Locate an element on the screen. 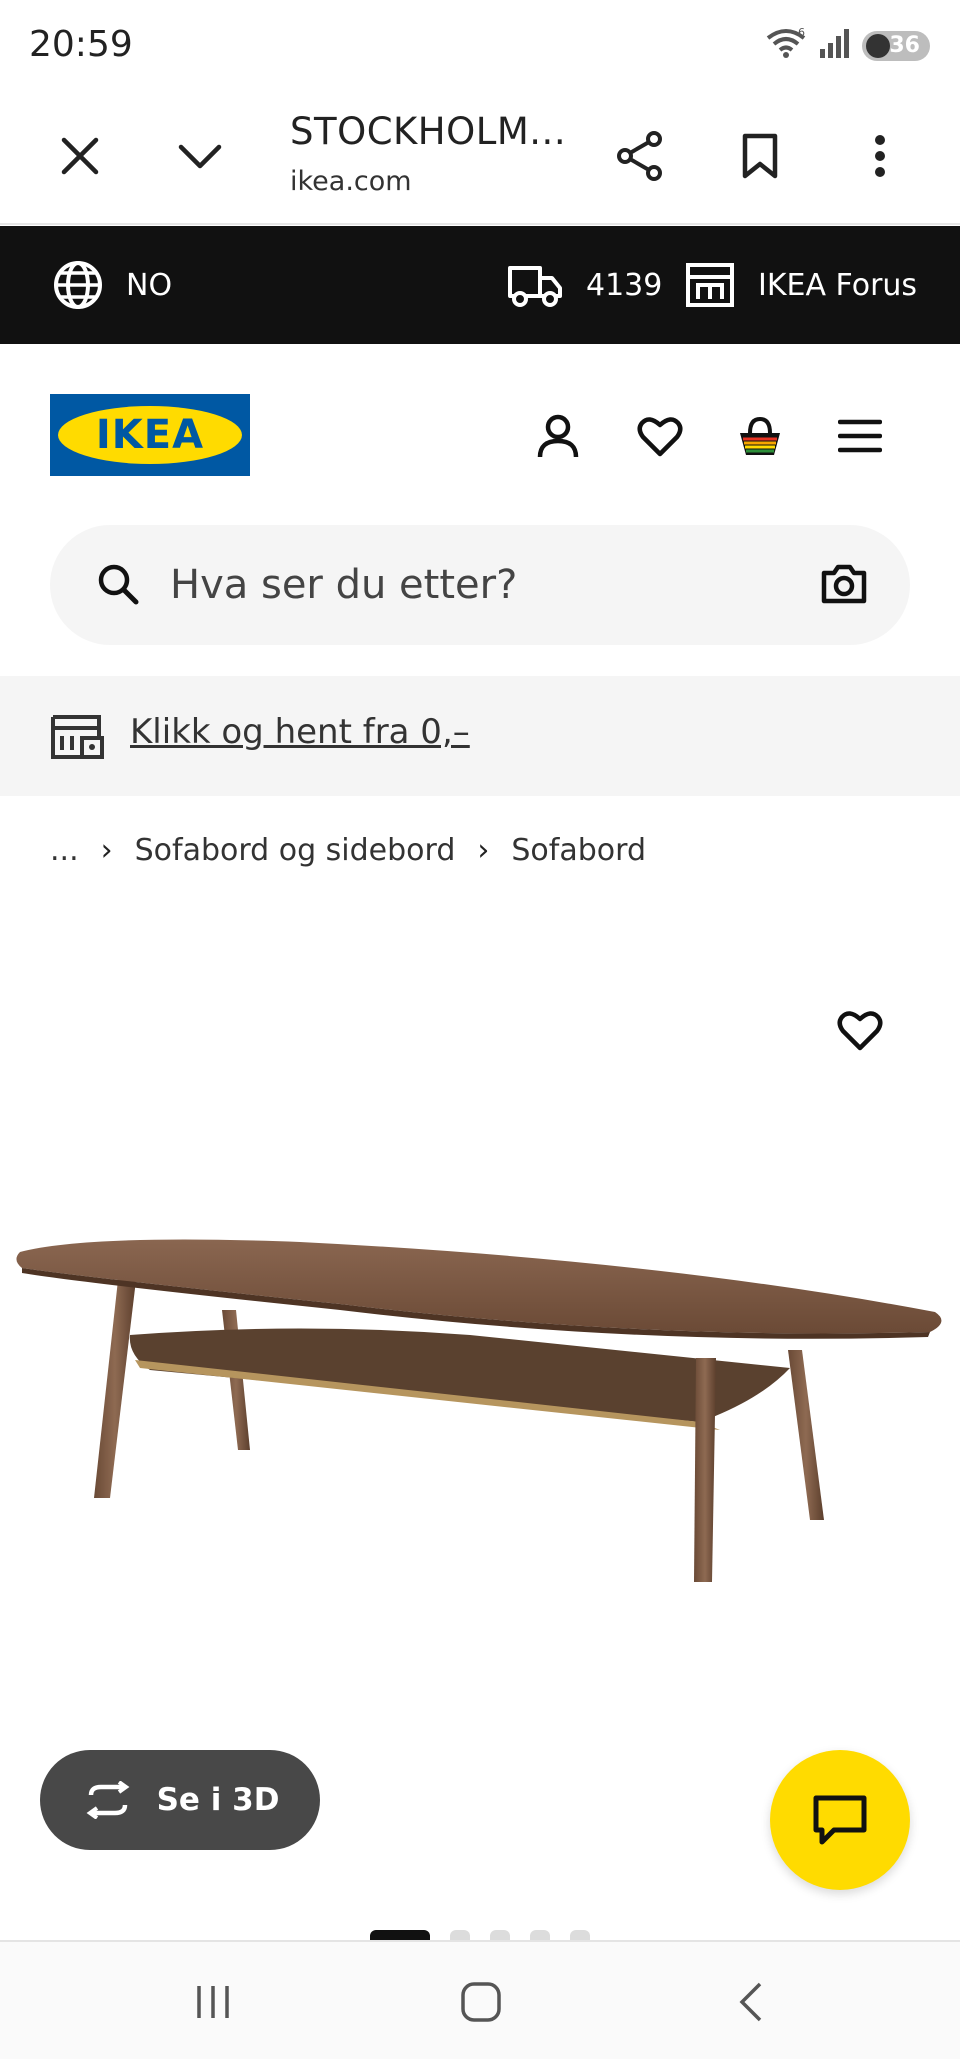 The image size is (960, 2059). ikea-logo: IKEA is located at coordinates (150, 435).